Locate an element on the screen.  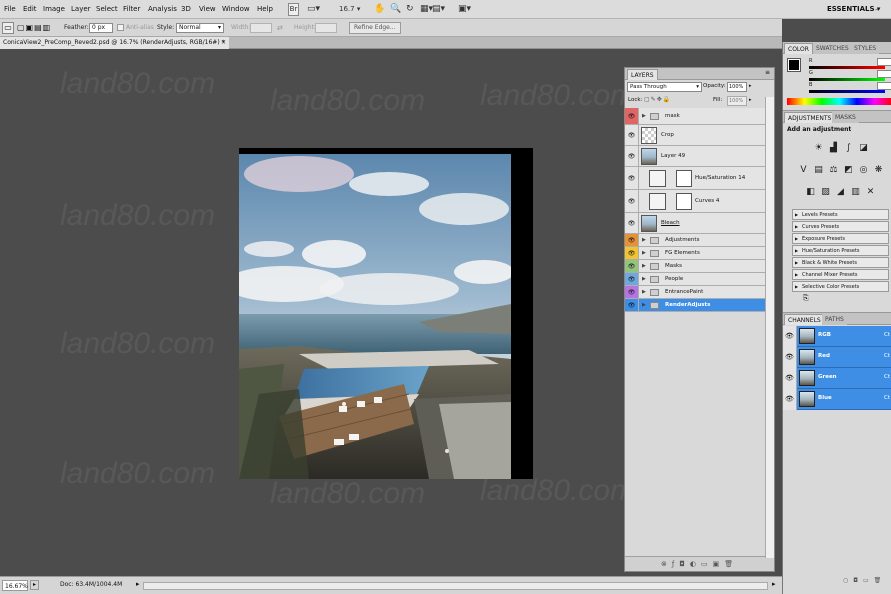
tab-adjustments: ADJUSTMENTS is located at coordinates (810, 117).